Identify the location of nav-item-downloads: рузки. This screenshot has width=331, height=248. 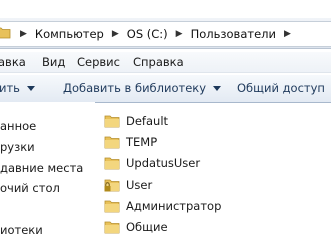
(17, 147).